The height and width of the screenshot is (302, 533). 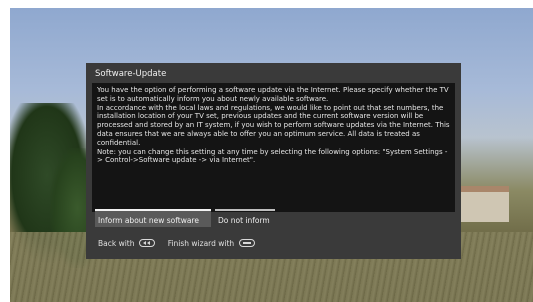 What do you see at coordinates (116, 243) in the screenshot?
I see `back-hint-label: Back with` at bounding box center [116, 243].